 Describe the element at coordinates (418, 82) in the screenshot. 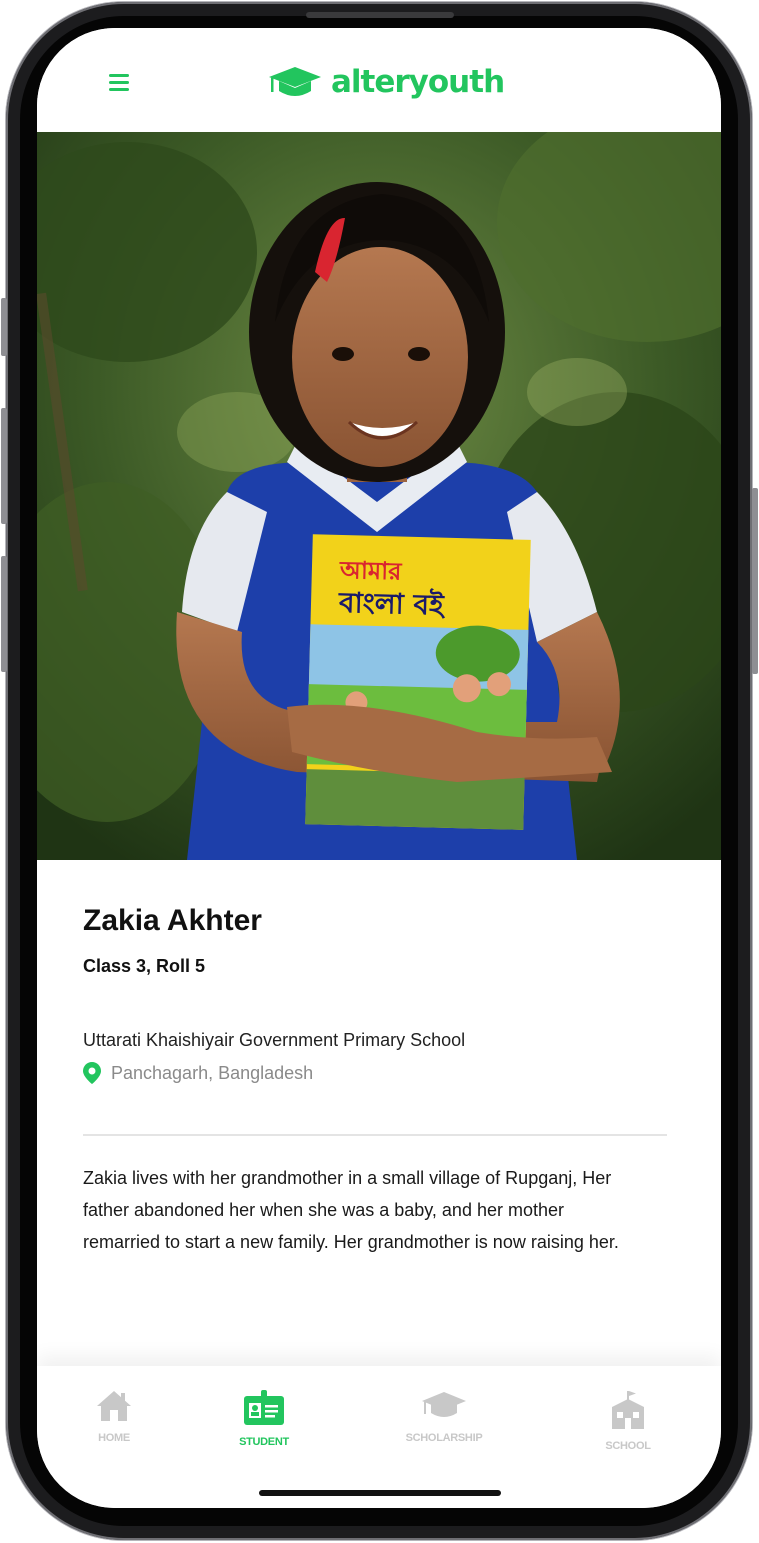

I see `brand-name: alteryouth` at that location.